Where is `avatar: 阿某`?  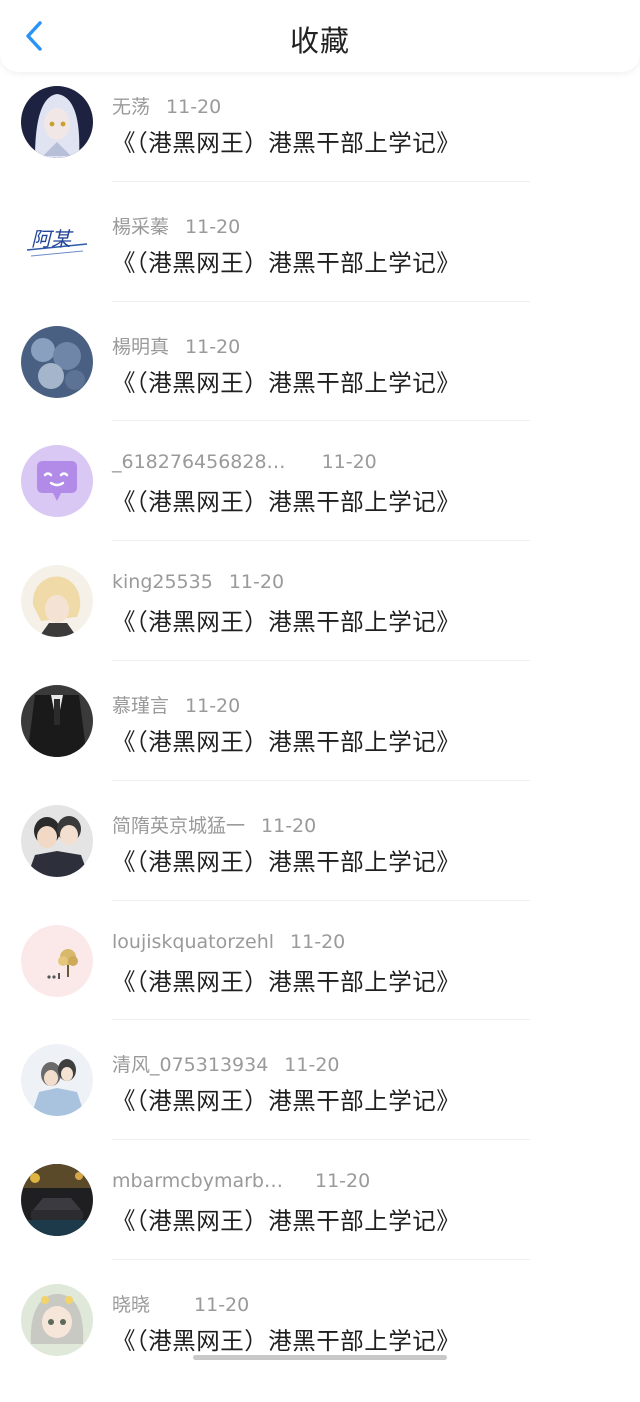
avatar: 阿某 is located at coordinates (57, 241).